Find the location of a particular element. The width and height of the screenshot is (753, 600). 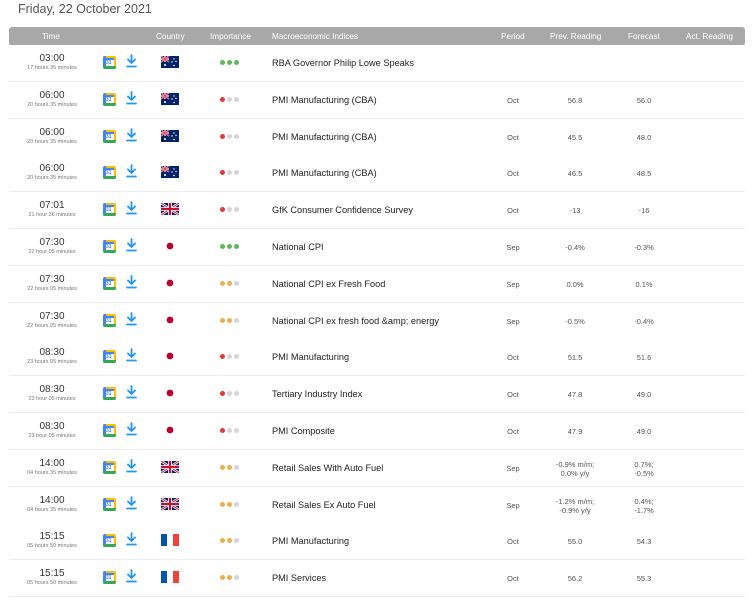

prev-reading: 0.0% is located at coordinates (575, 284).